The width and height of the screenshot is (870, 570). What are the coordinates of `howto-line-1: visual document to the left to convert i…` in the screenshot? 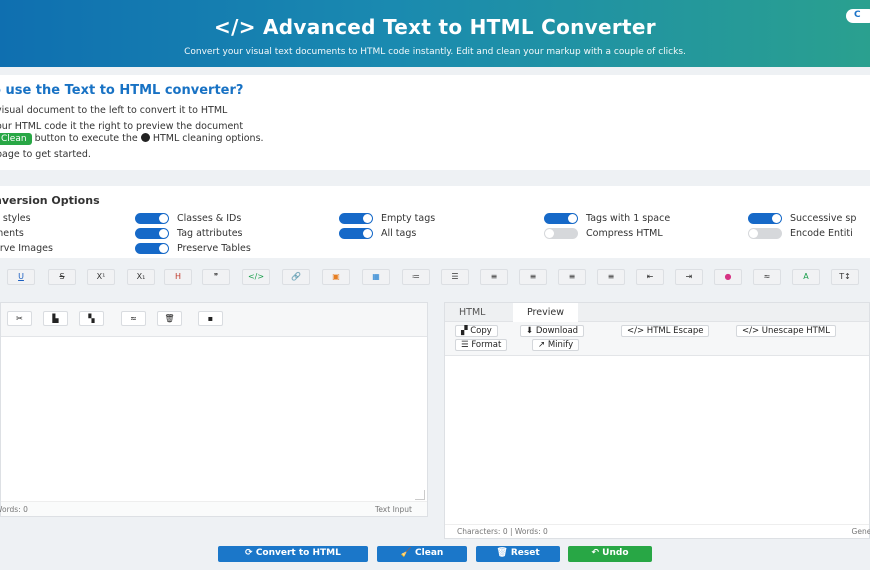 It's located at (114, 110).